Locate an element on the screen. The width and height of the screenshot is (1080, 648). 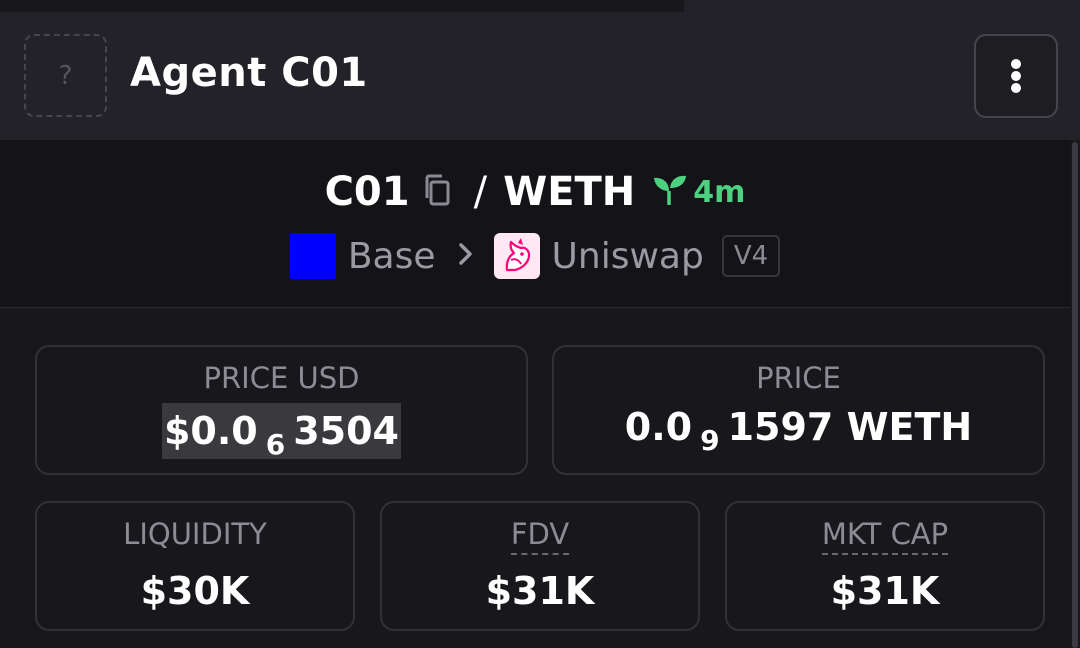
uniswap-logo-icon is located at coordinates (516, 256).